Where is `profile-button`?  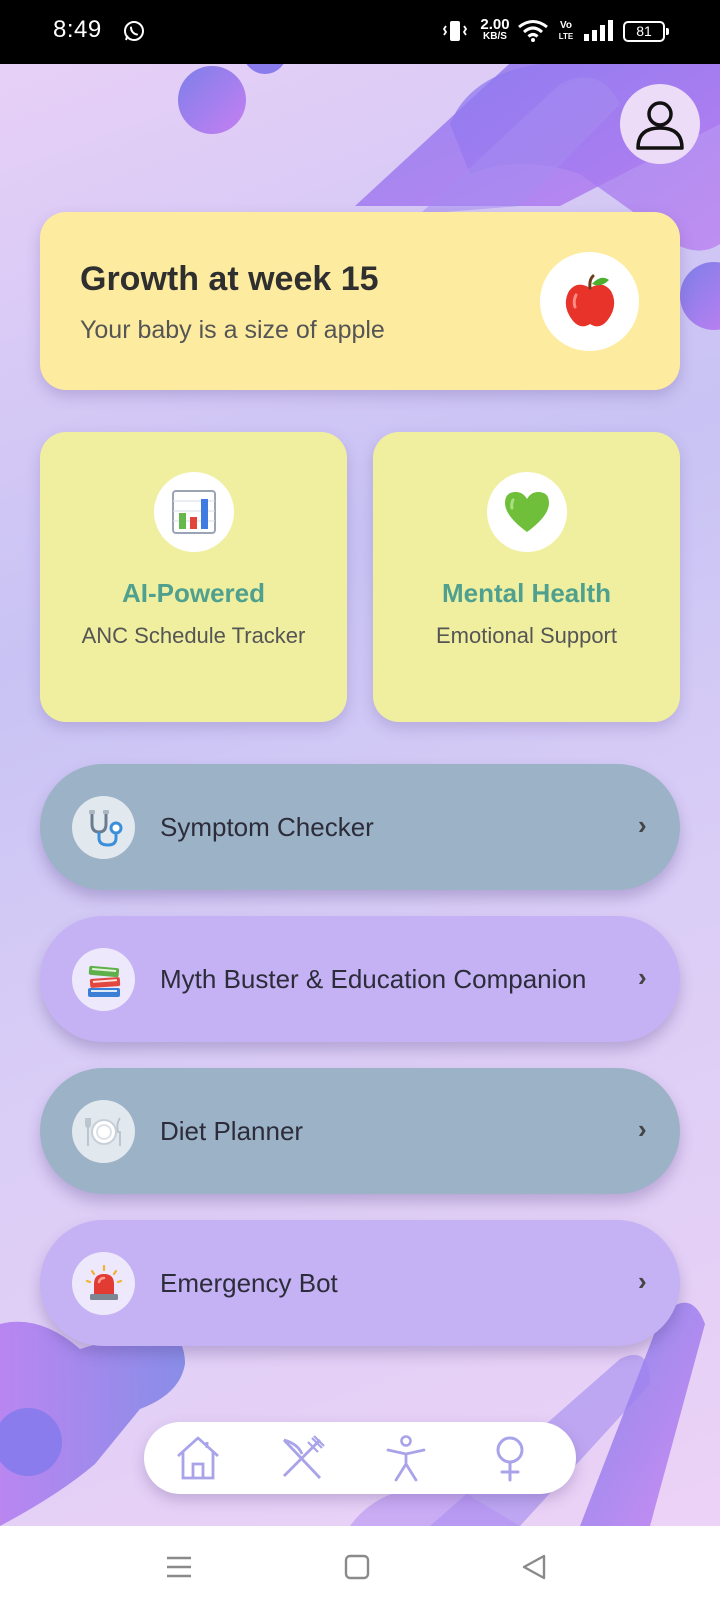 profile-button is located at coordinates (660, 124).